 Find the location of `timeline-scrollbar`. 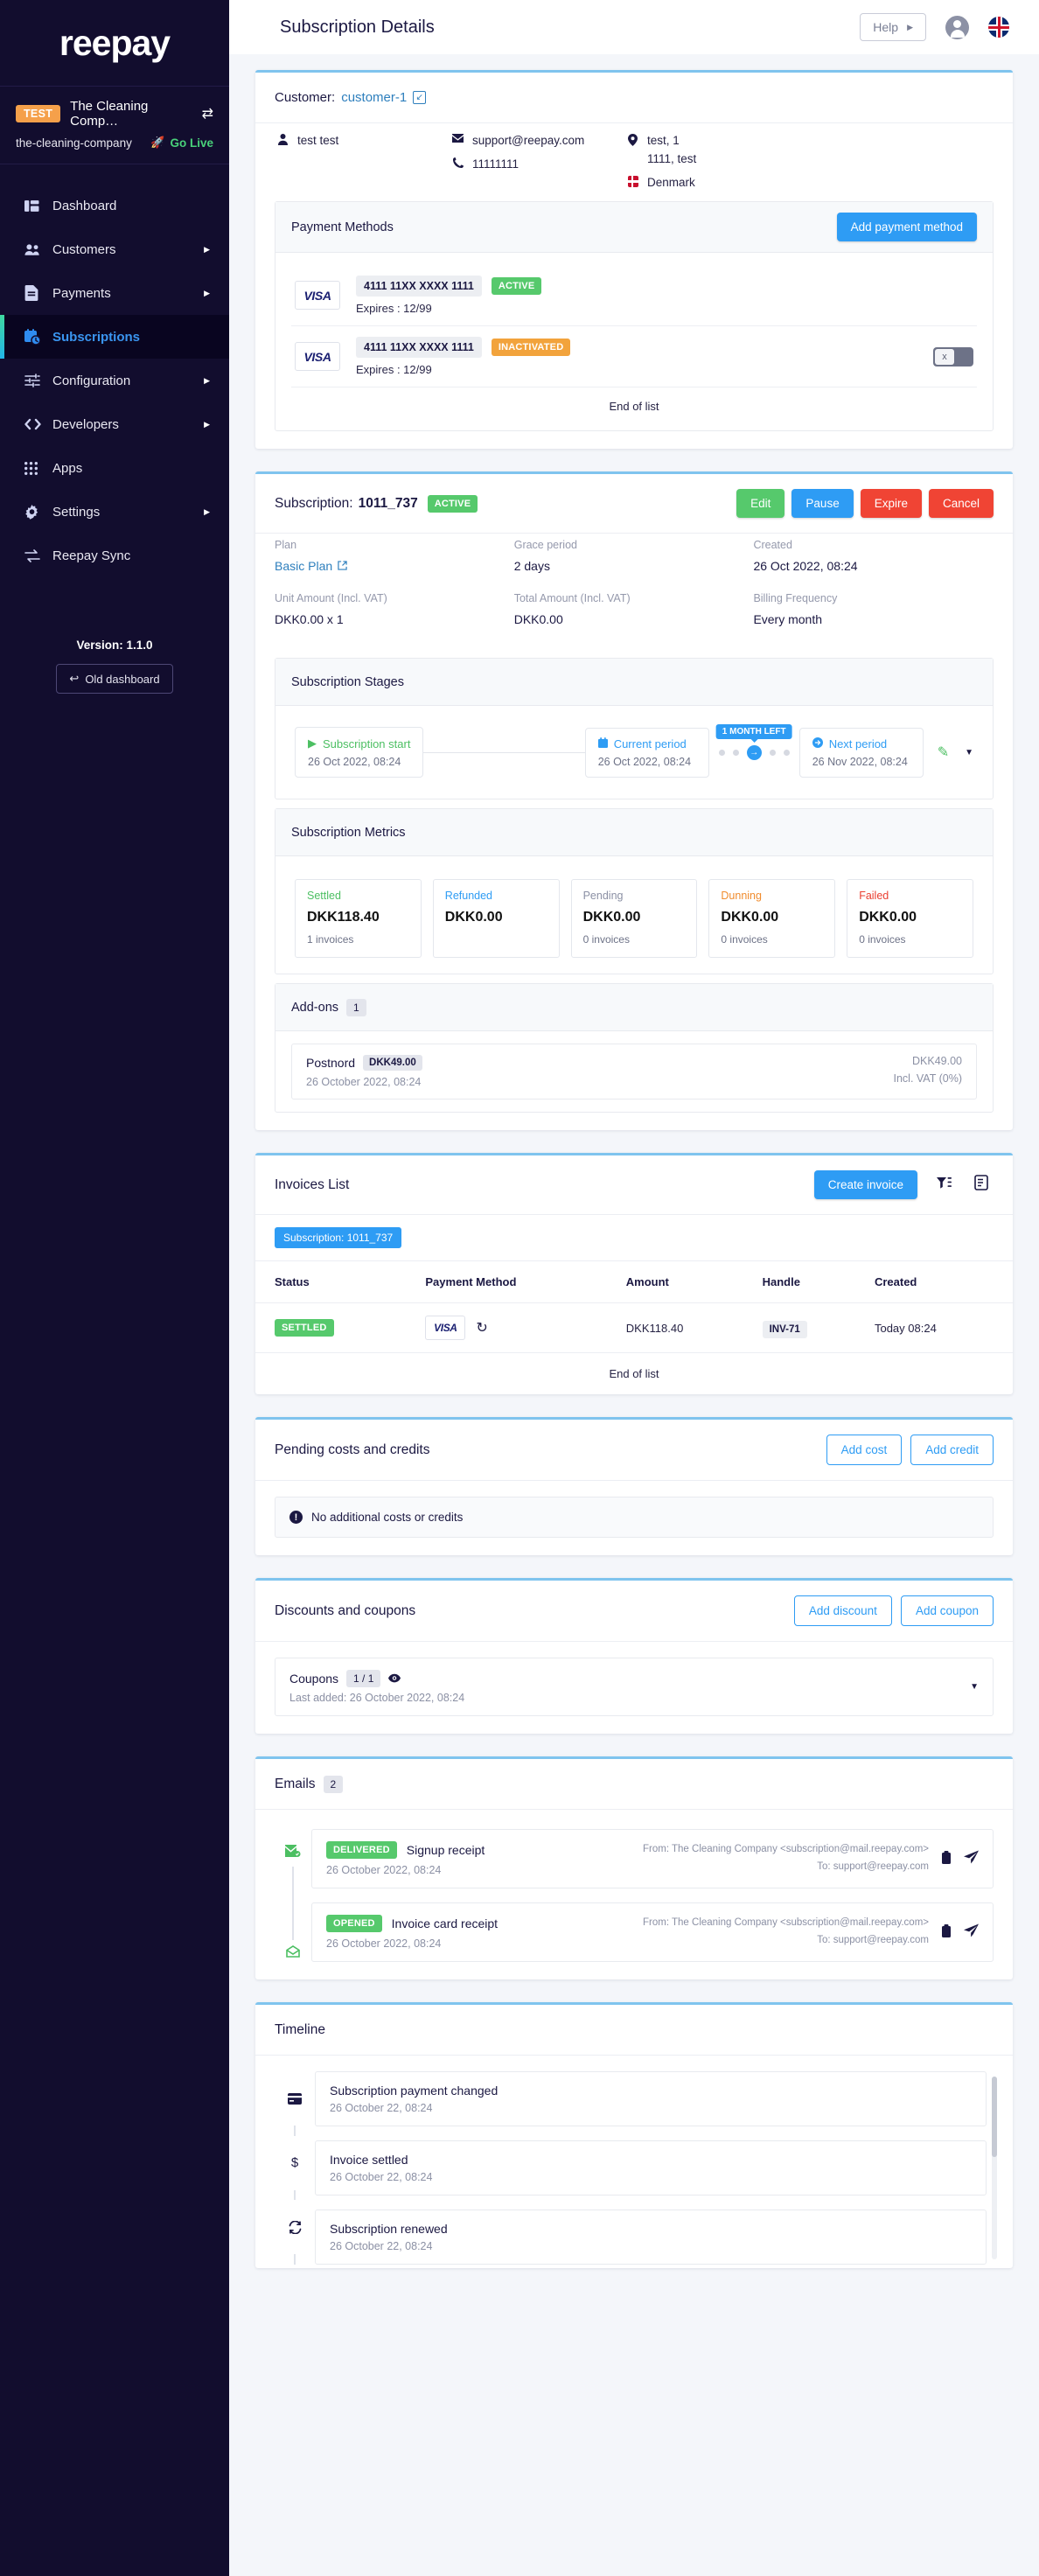

timeline-scrollbar is located at coordinates (995, 2168).